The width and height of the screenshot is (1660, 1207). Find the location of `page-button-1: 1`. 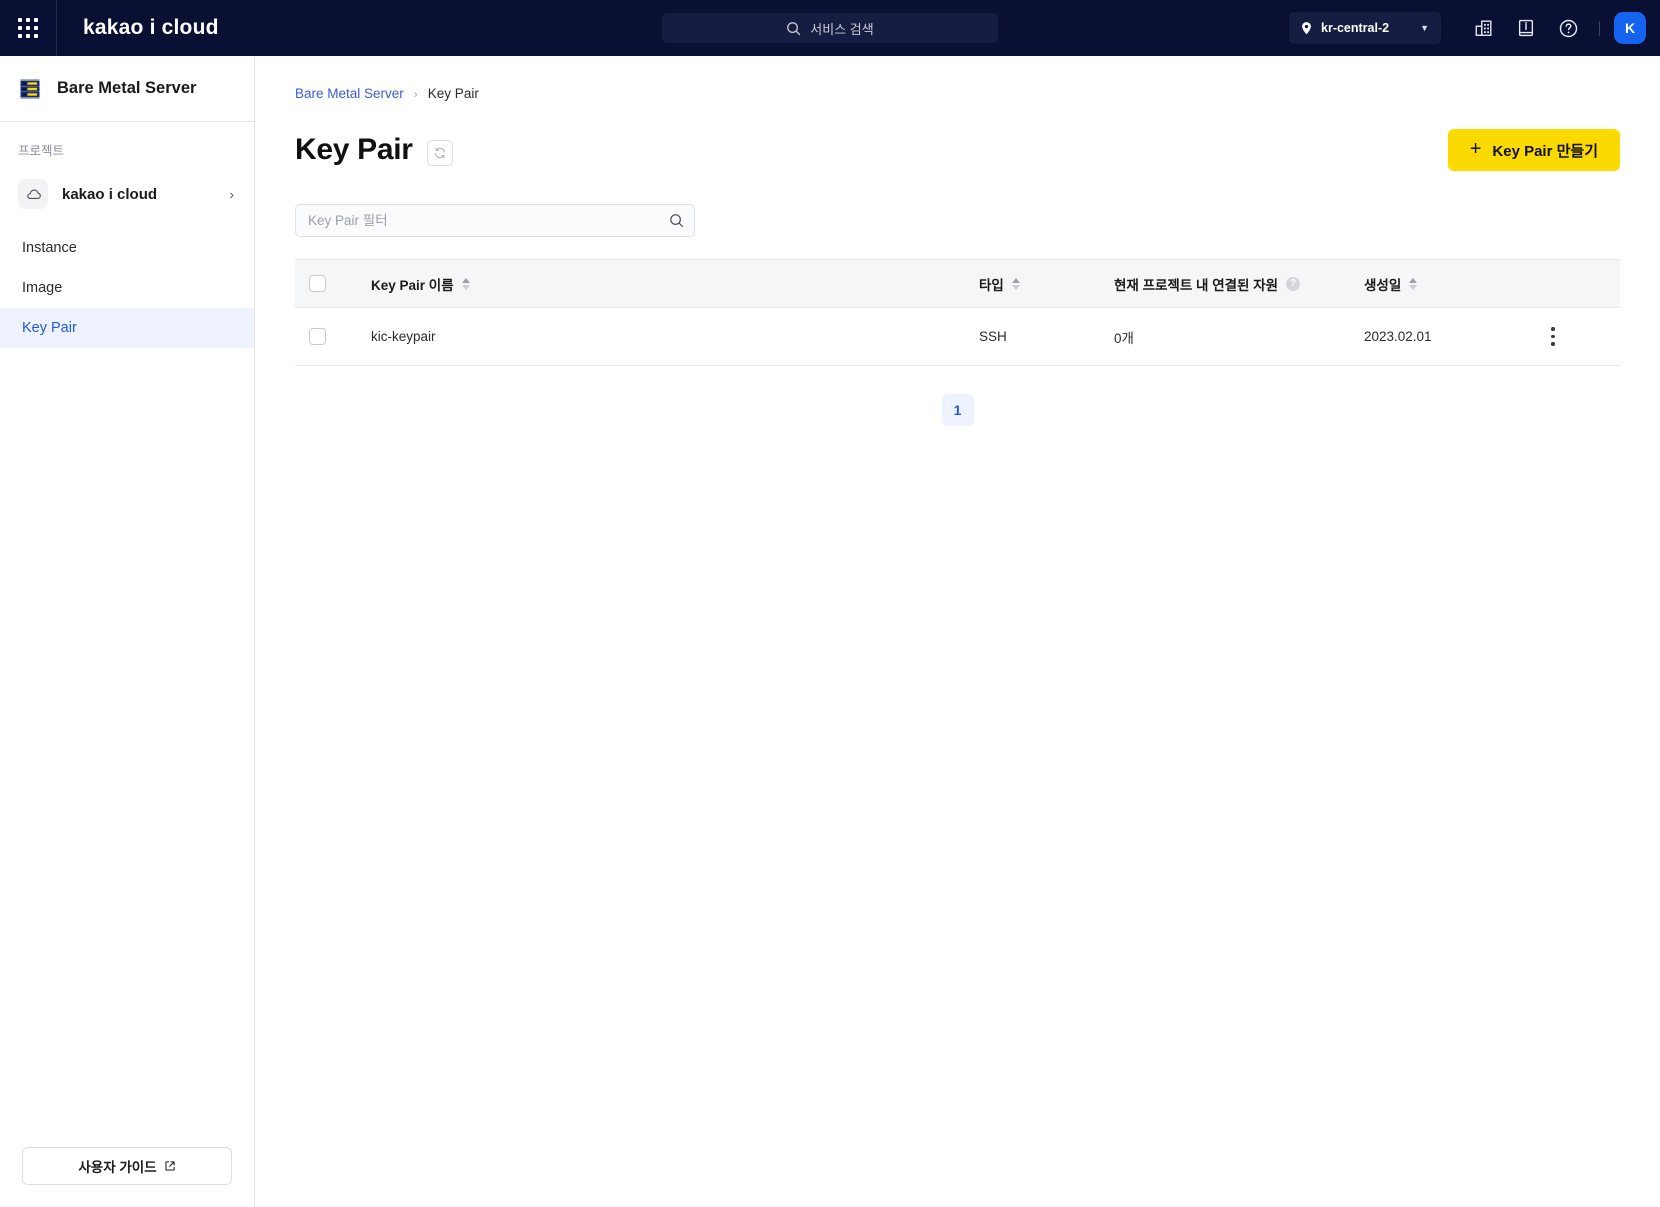

page-button-1: 1 is located at coordinates (957, 410).